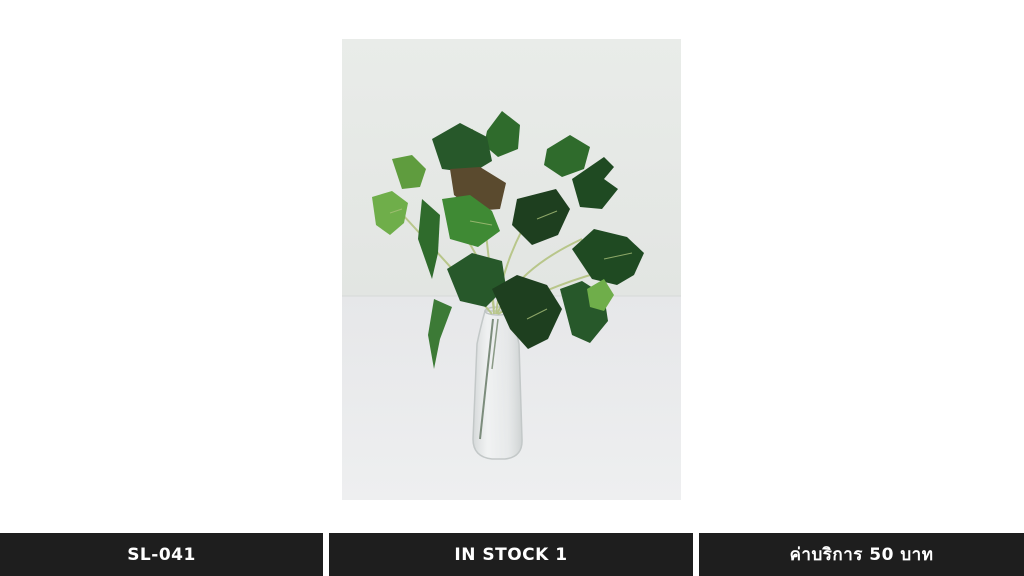 This screenshot has width=1024, height=576. I want to click on product-code-bar: SL-041, so click(161, 554).